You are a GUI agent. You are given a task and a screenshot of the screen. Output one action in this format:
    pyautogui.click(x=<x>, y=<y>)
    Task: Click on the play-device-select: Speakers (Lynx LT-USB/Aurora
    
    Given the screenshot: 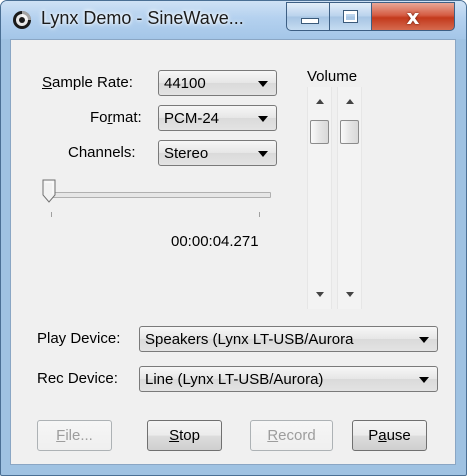 What is the action you would take?
    pyautogui.click(x=288, y=339)
    